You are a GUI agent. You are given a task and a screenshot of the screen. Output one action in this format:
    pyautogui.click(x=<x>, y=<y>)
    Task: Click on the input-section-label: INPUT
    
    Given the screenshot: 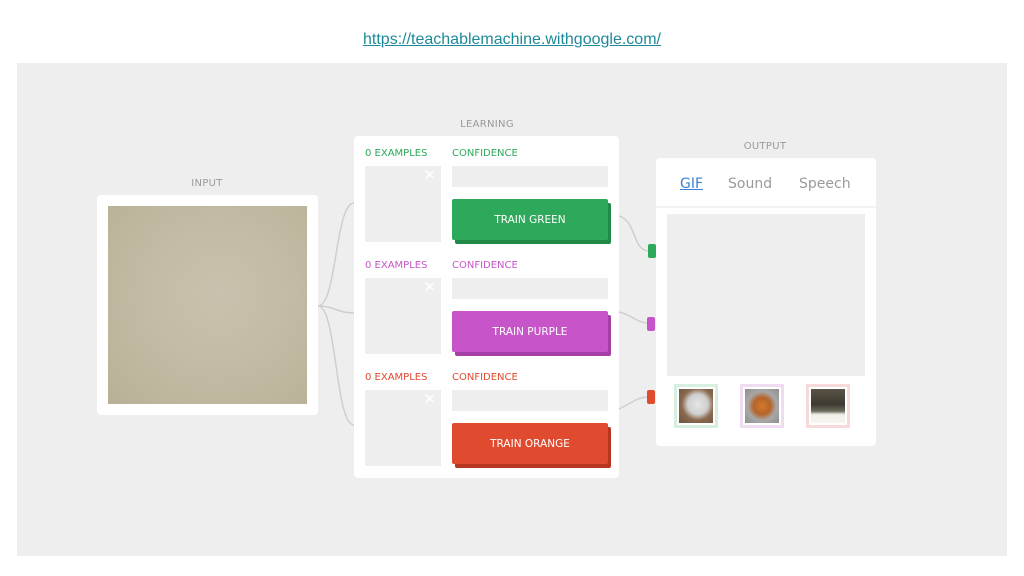 What is the action you would take?
    pyautogui.click(x=207, y=183)
    